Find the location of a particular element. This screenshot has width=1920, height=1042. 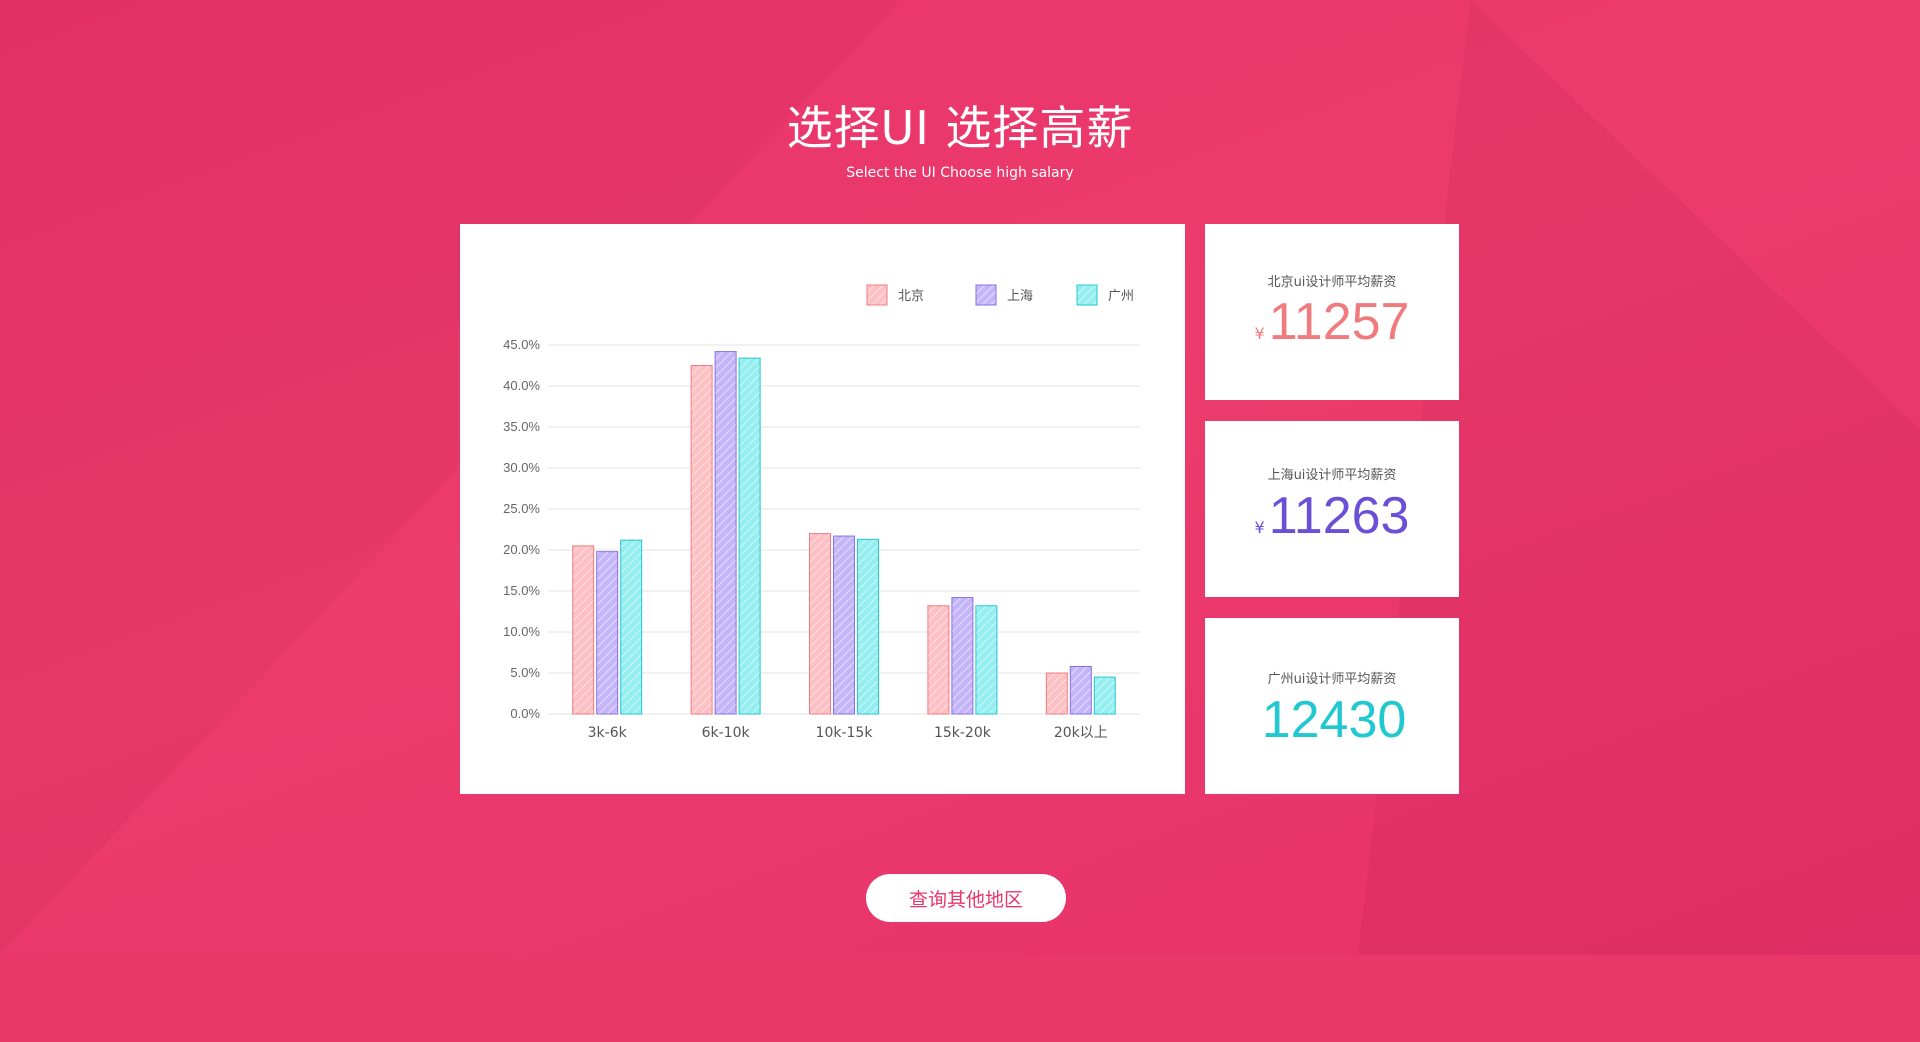

beijing-salary-card: 北京ui设计师平均薪资 ¥11257 is located at coordinates (1332, 312).